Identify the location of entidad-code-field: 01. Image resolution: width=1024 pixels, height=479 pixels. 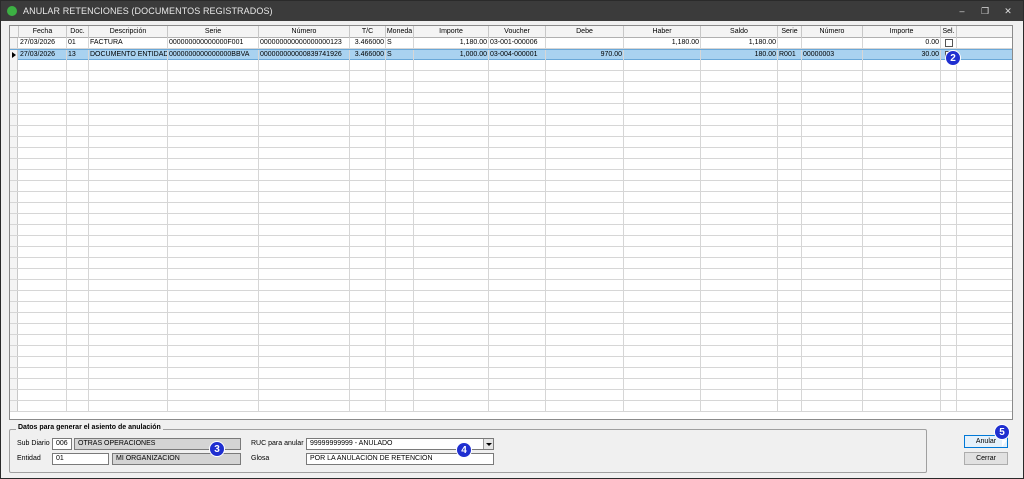
(80, 459).